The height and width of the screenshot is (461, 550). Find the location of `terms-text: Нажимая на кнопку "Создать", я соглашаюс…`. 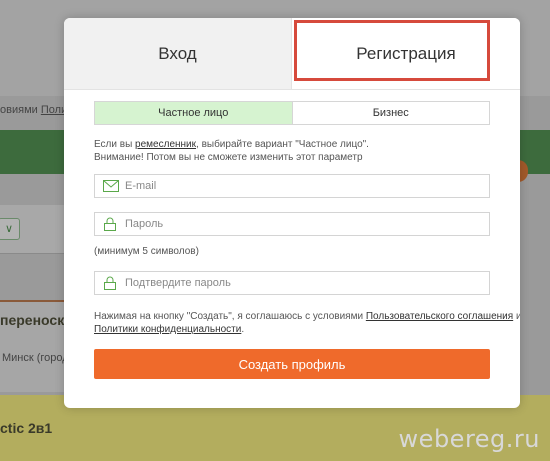

terms-text: Нажимая на кнопку "Создать", я соглашаюс… is located at coordinates (307, 316).